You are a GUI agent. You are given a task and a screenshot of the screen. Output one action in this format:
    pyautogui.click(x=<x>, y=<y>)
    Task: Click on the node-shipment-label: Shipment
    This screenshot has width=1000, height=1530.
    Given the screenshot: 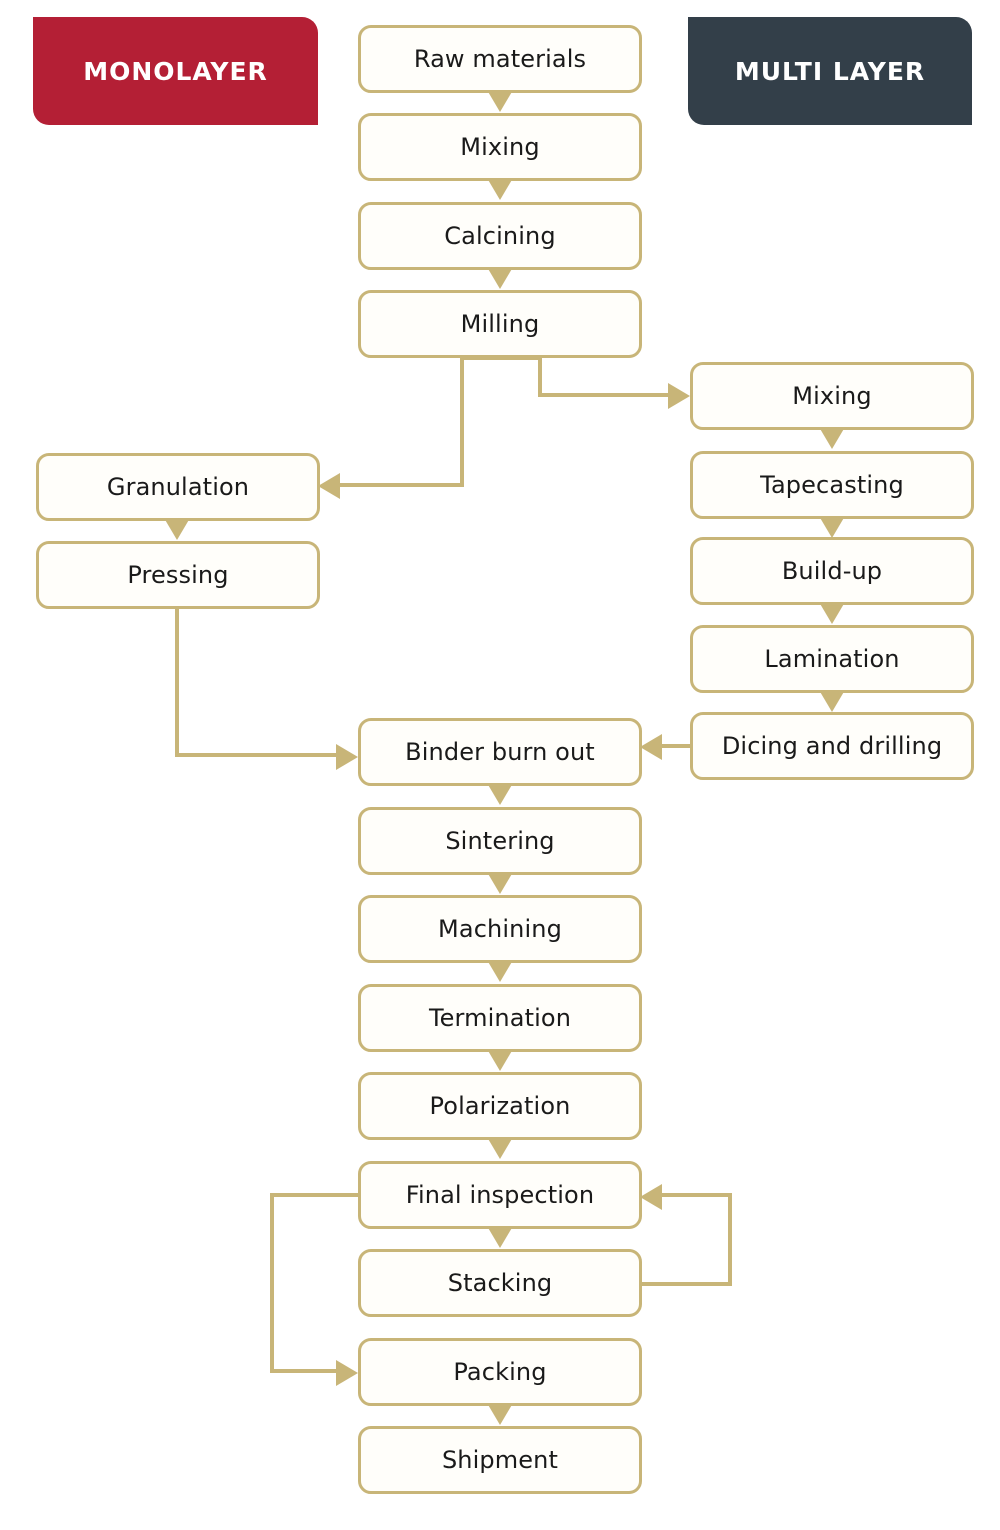 What is the action you would take?
    pyautogui.click(x=500, y=1460)
    